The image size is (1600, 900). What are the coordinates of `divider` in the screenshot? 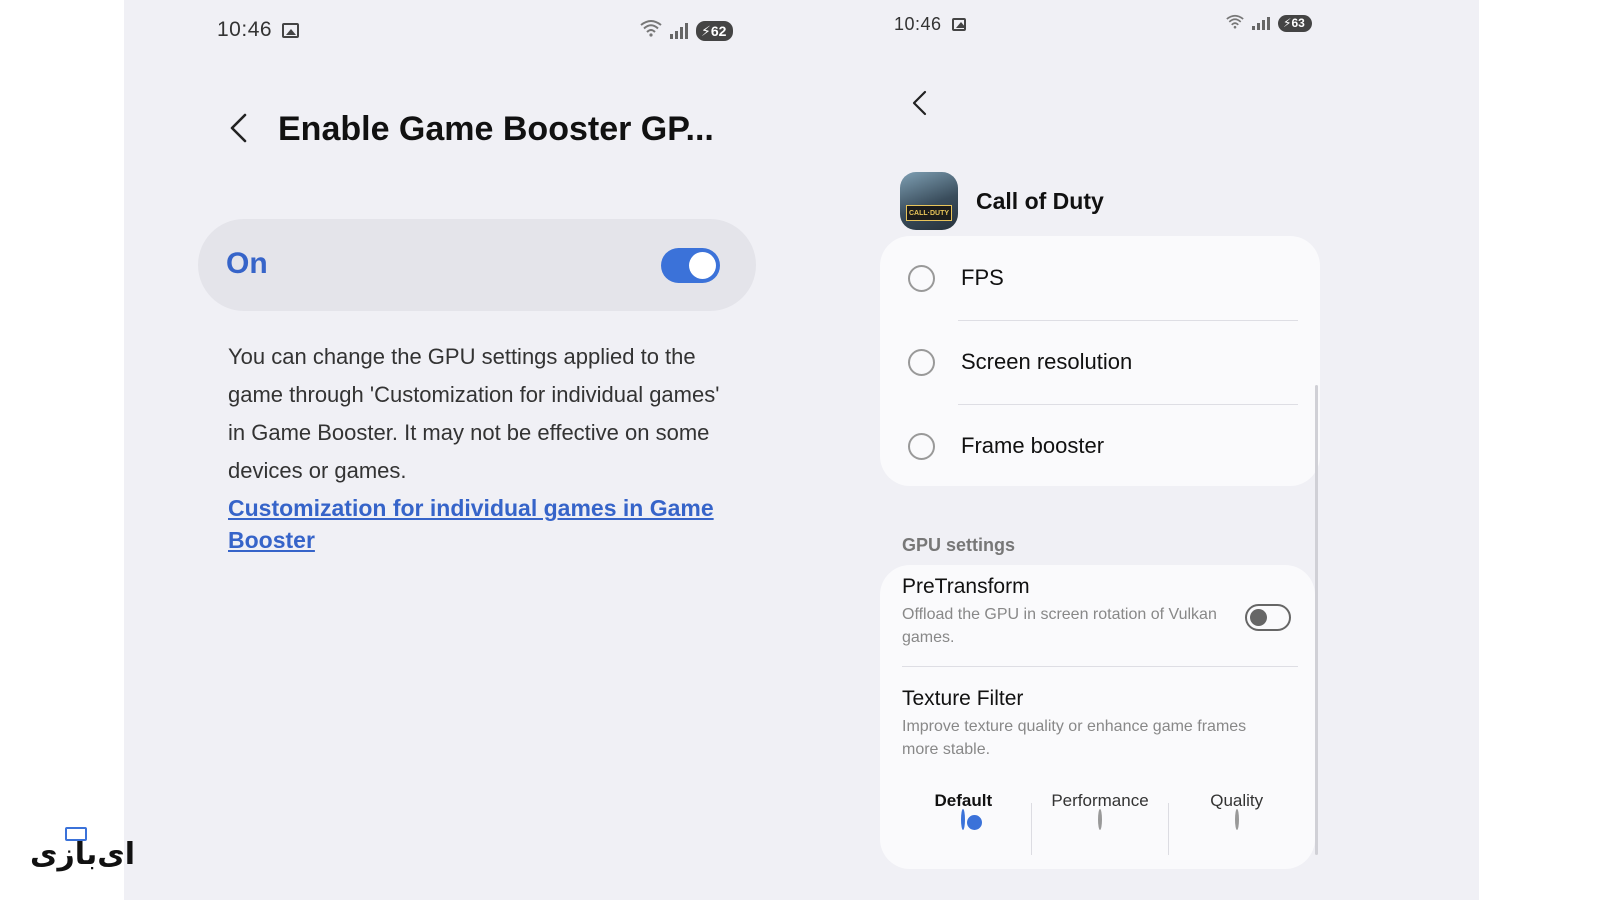 It's located at (1100, 666).